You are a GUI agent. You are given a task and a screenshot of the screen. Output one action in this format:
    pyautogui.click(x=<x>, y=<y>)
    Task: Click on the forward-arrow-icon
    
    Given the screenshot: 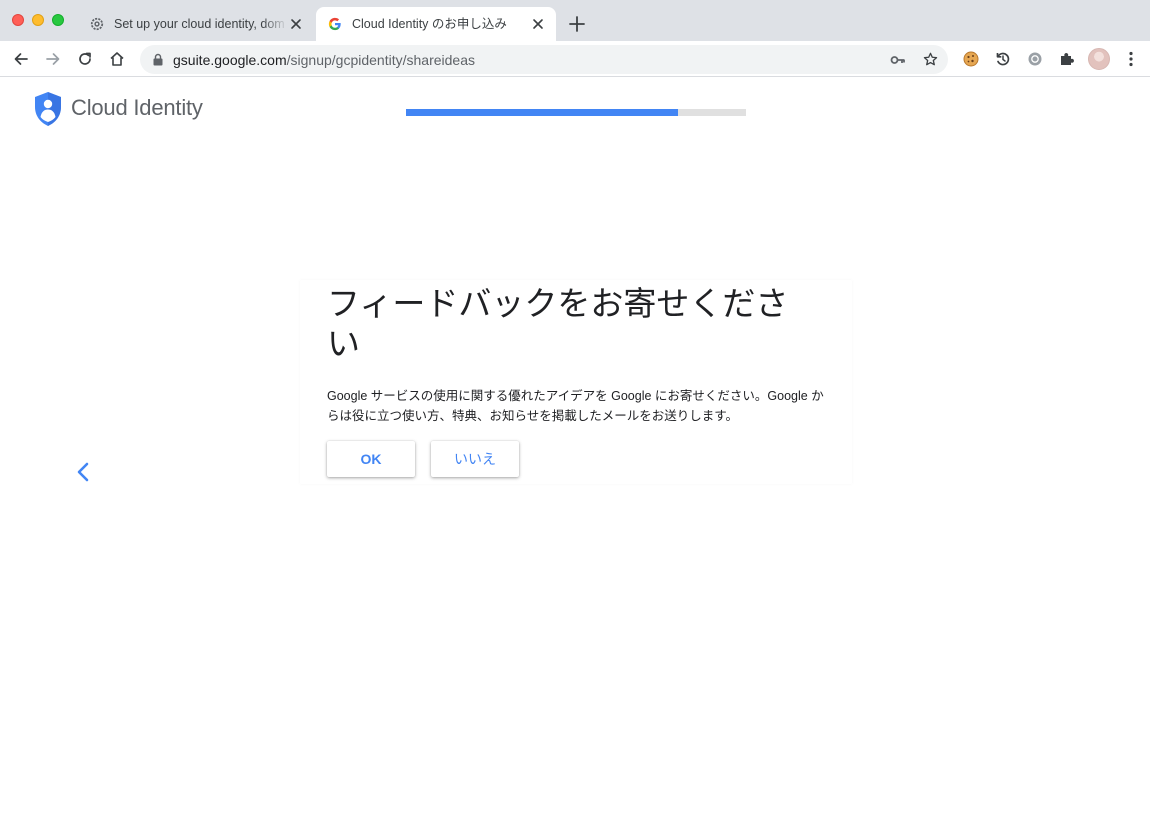 What is the action you would take?
    pyautogui.click(x=53, y=59)
    